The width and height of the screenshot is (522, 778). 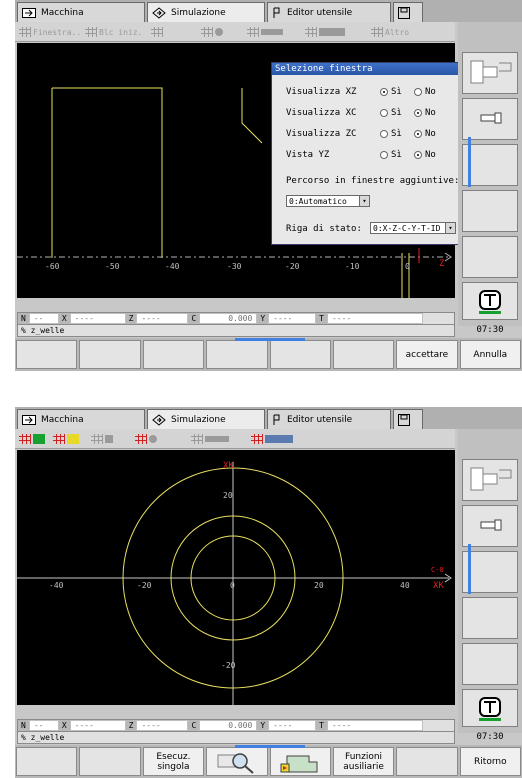 I want to click on grid-button, so click(x=157, y=32).